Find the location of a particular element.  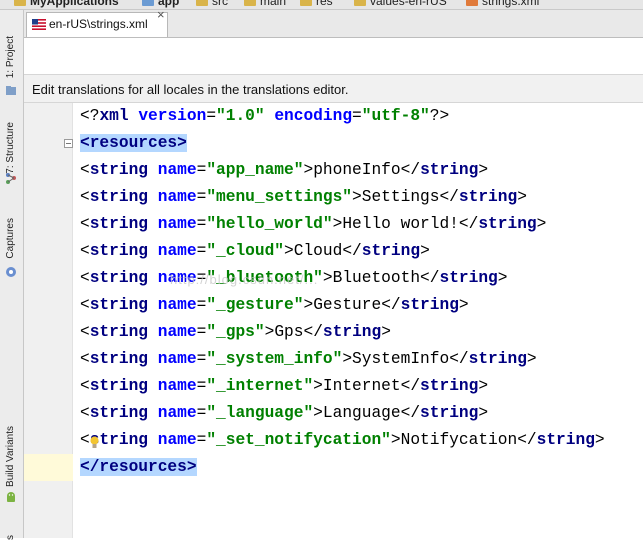

close-tab-icon: × is located at coordinates (161, 14).